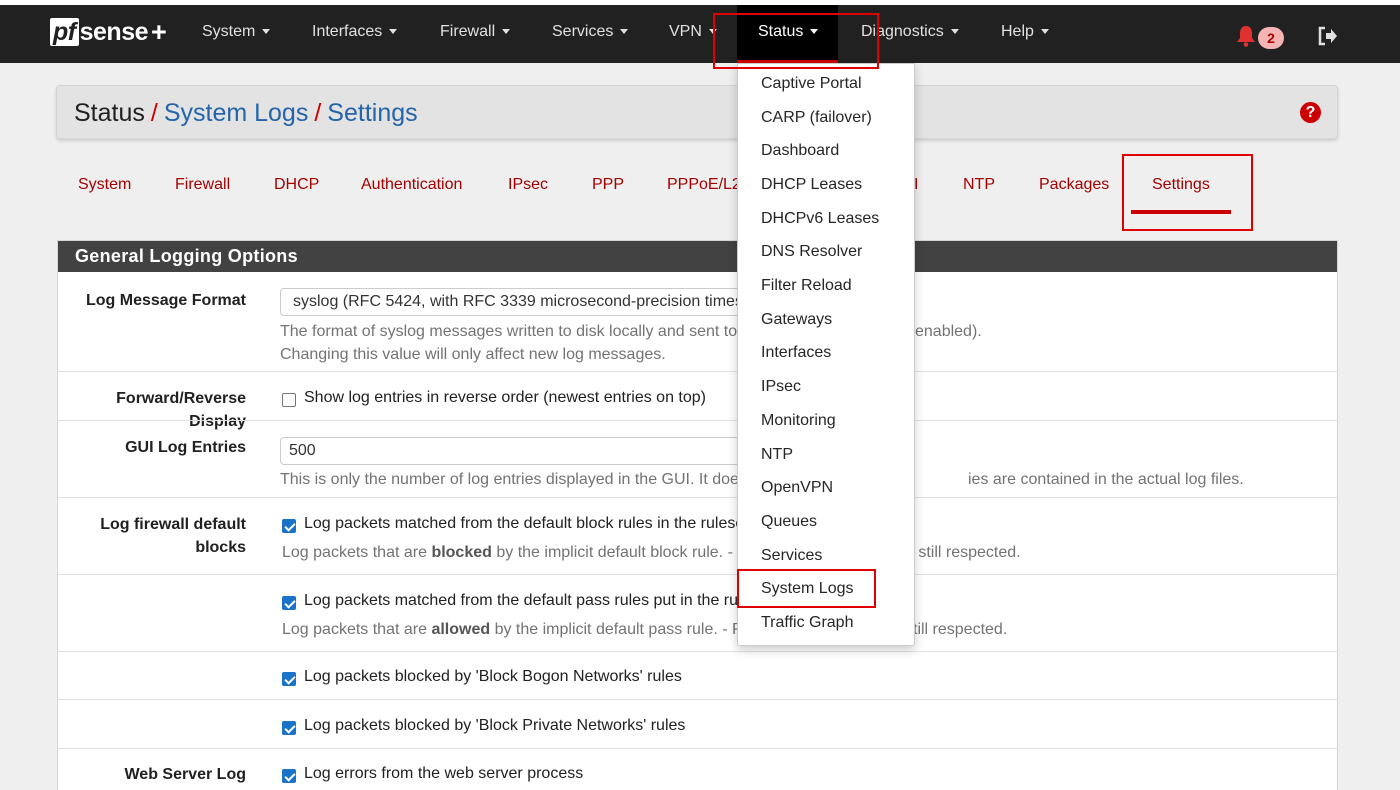 The height and width of the screenshot is (790, 1400). What do you see at coordinates (1310, 112) in the screenshot?
I see `question-circle-icon: ?` at bounding box center [1310, 112].